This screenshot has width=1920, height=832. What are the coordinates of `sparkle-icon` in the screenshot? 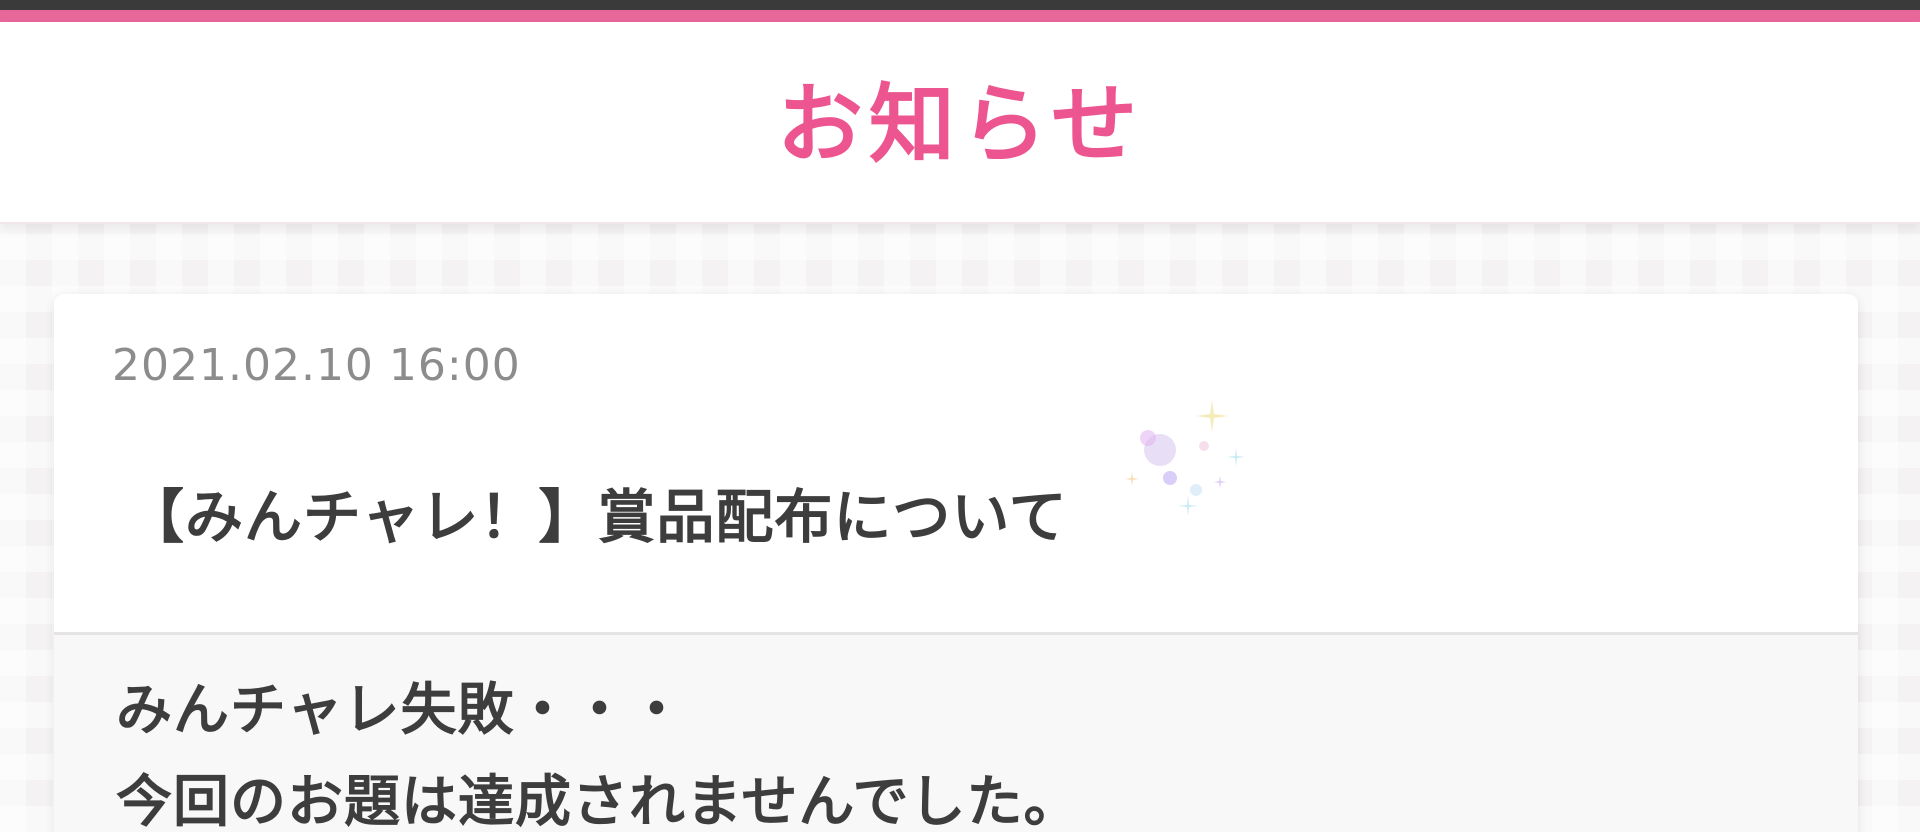 It's located at (1185, 458).